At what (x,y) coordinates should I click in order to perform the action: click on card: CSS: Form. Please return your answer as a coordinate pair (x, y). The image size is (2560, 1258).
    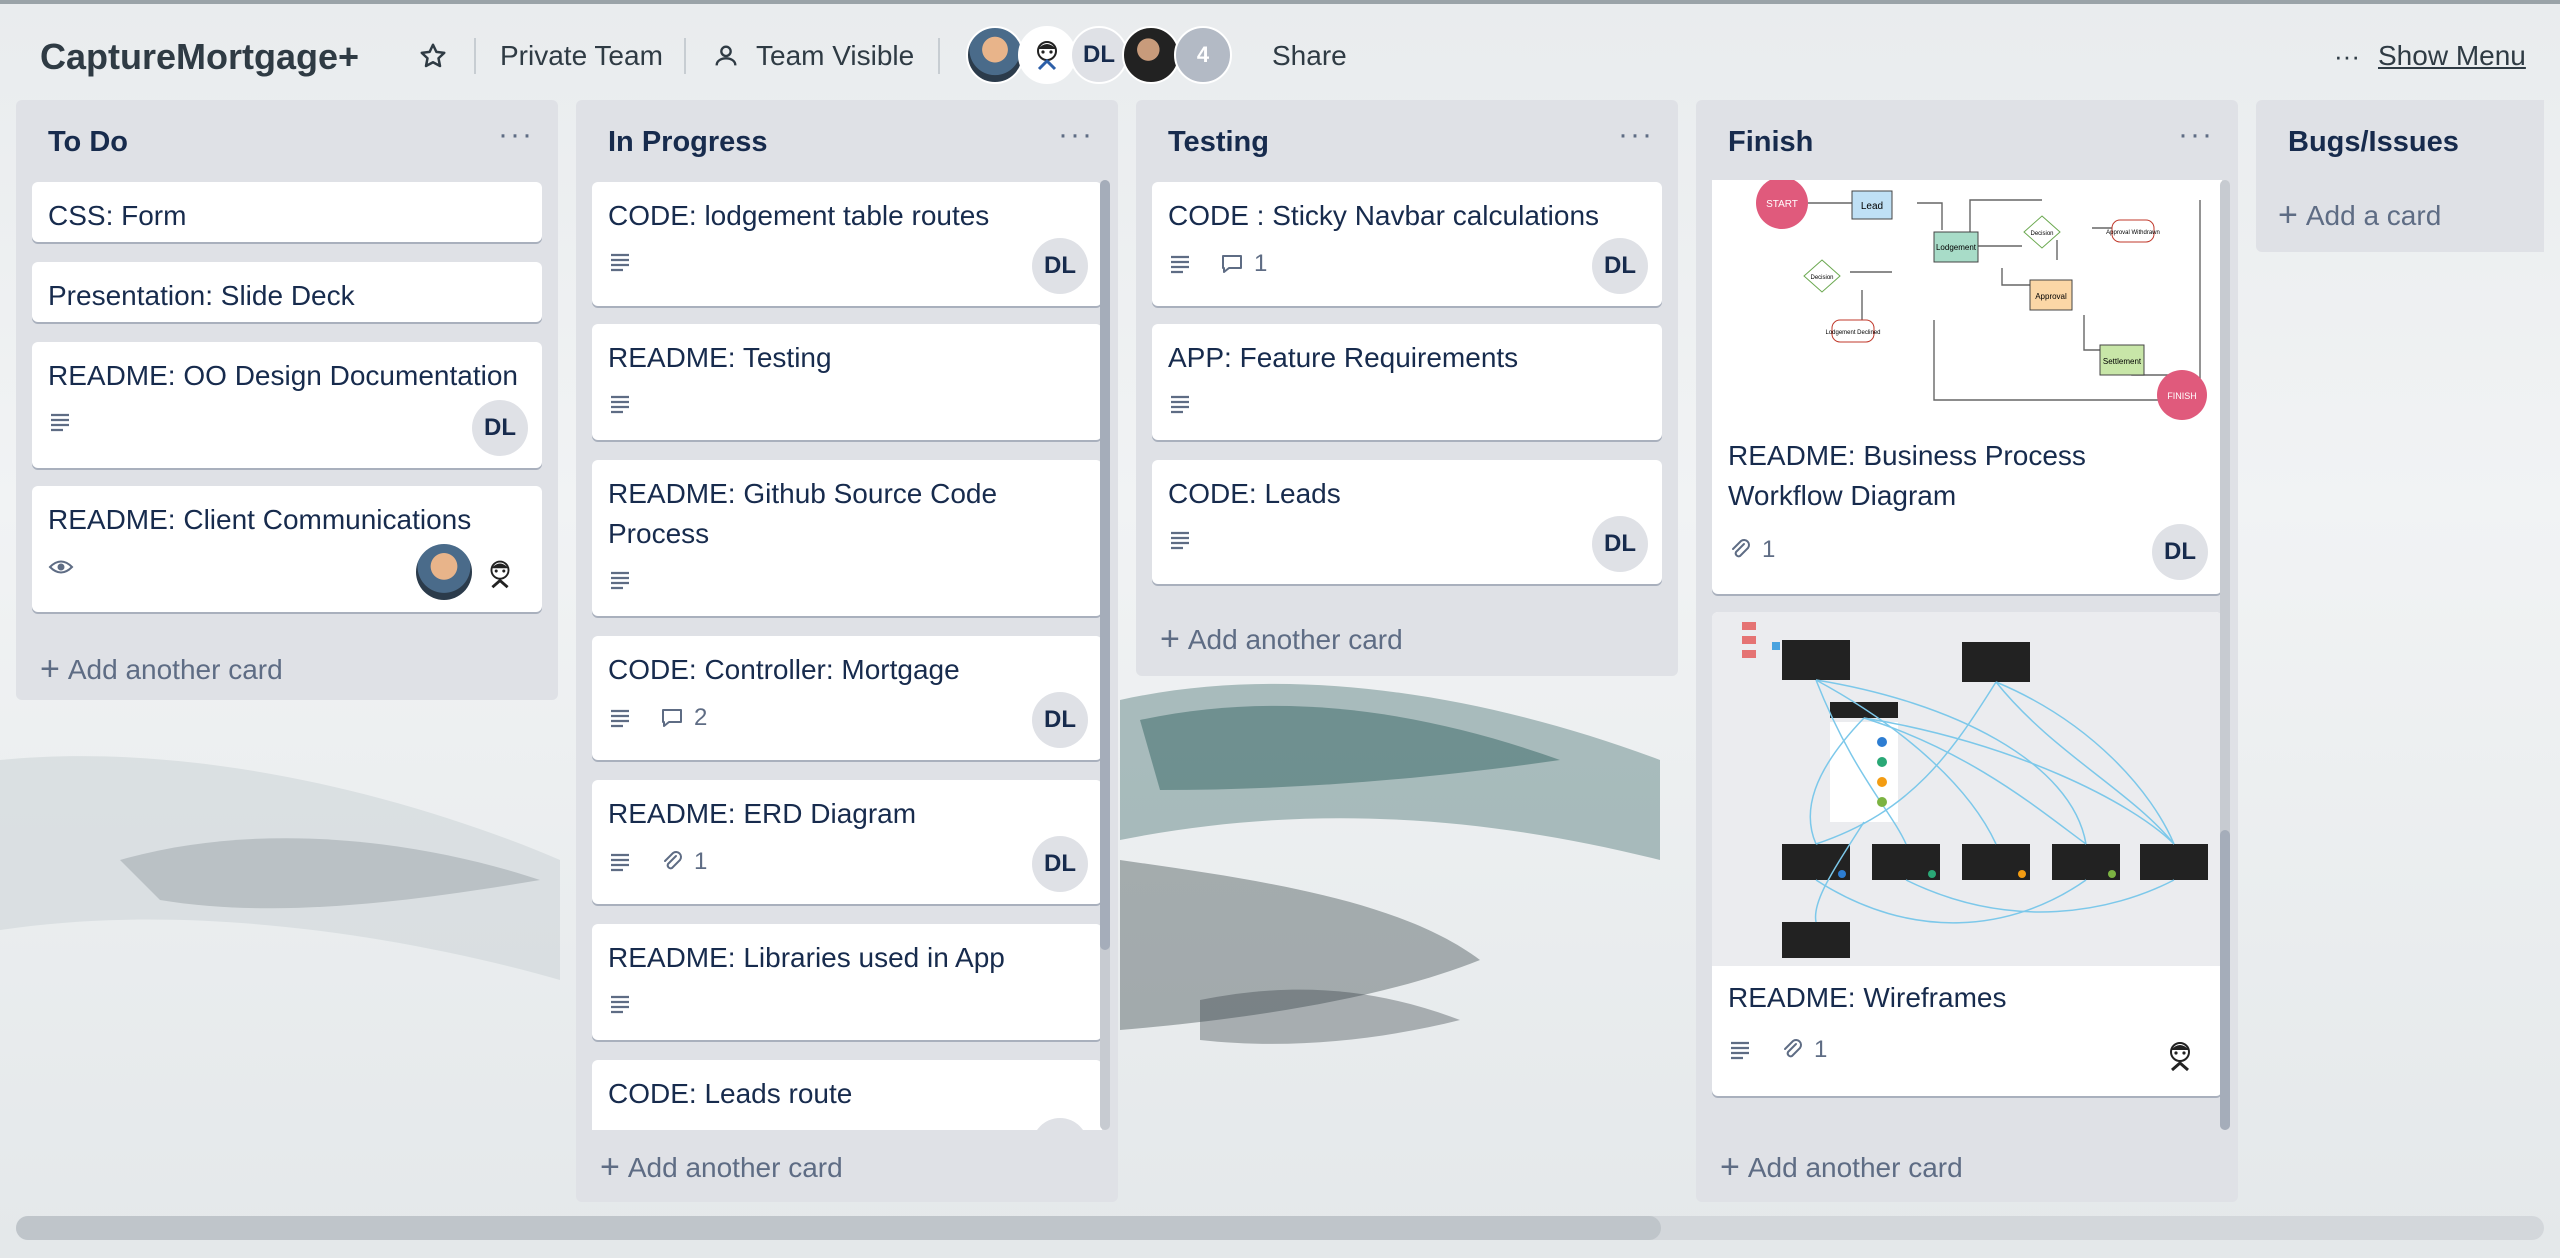
    Looking at the image, I should click on (287, 212).